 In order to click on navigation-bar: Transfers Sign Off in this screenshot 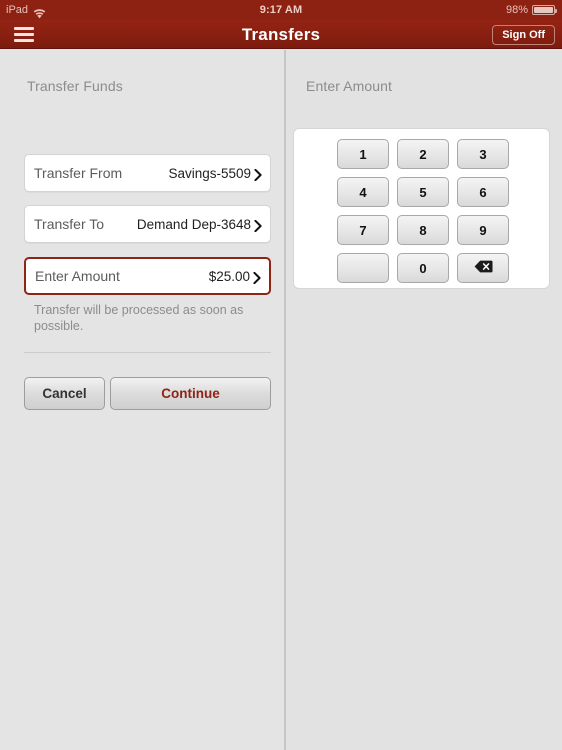, I will do `click(281, 34)`.